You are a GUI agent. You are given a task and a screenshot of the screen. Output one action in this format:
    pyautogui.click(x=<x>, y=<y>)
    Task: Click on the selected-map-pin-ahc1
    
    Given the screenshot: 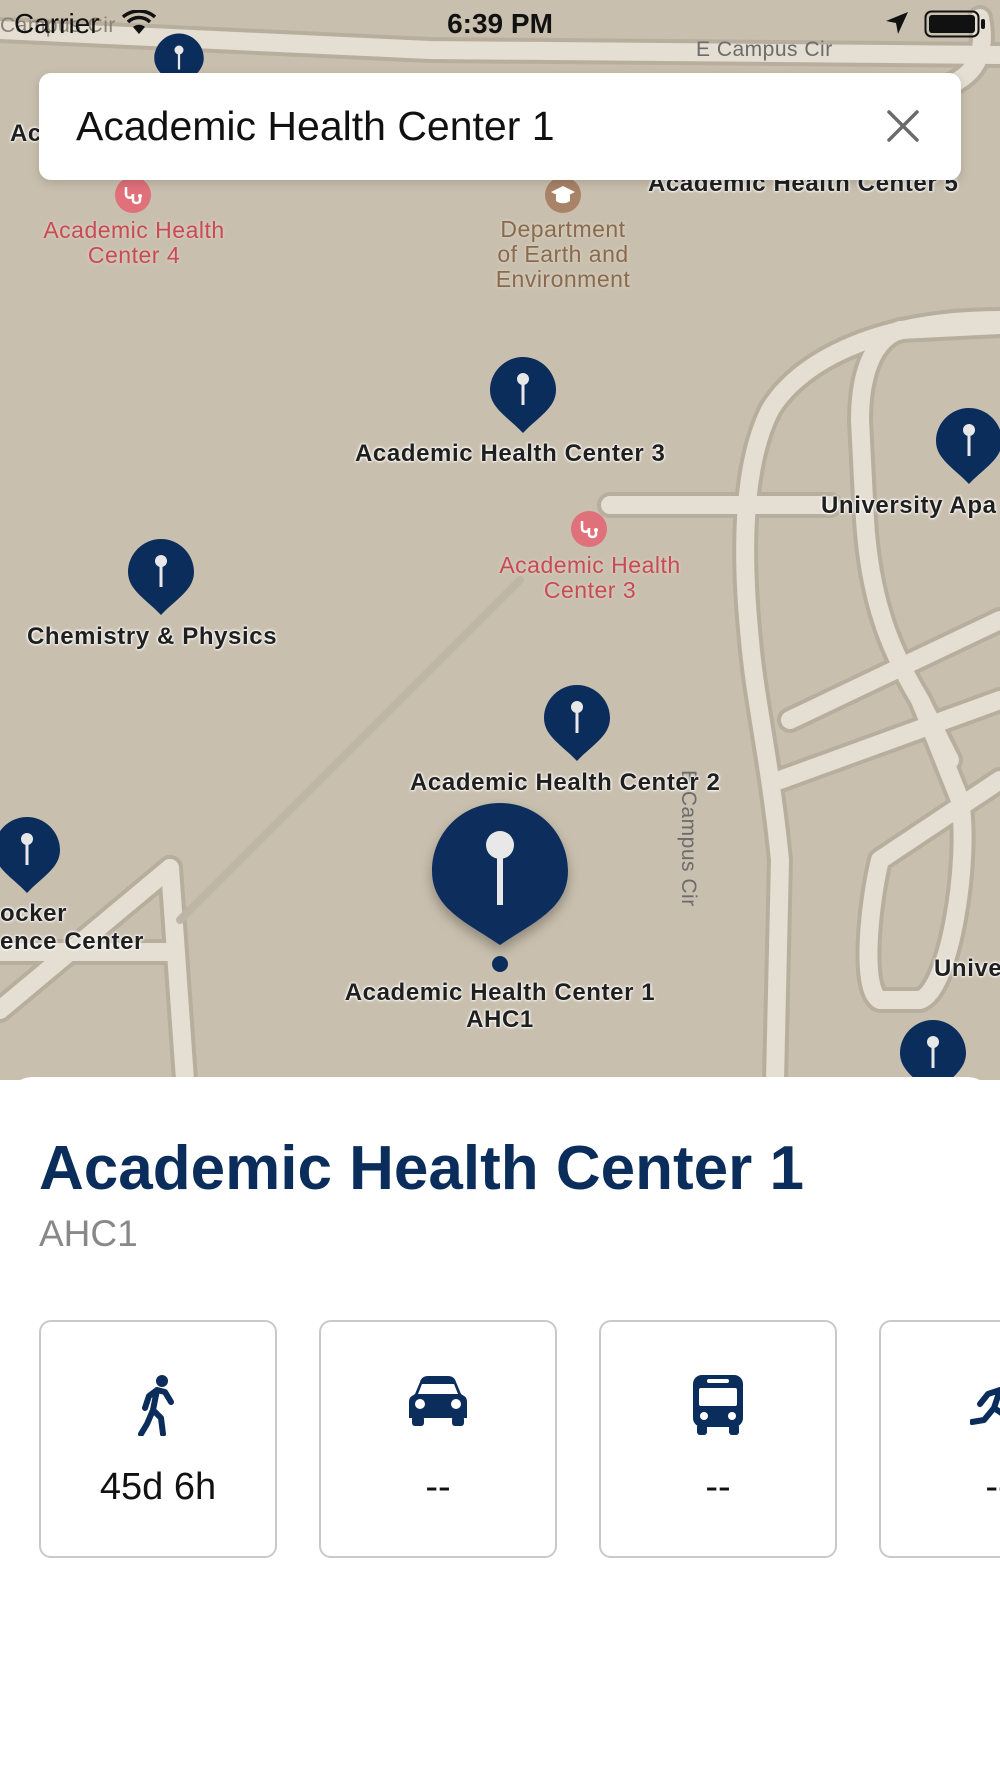 What is the action you would take?
    pyautogui.click(x=500, y=885)
    